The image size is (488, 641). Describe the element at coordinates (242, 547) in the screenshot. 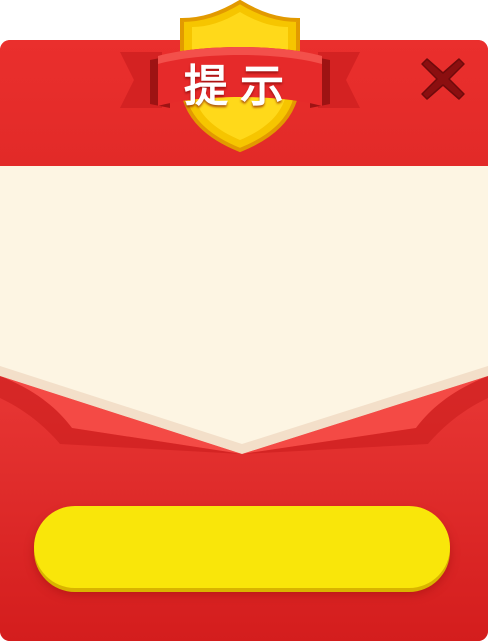

I see `confirm-button` at that location.